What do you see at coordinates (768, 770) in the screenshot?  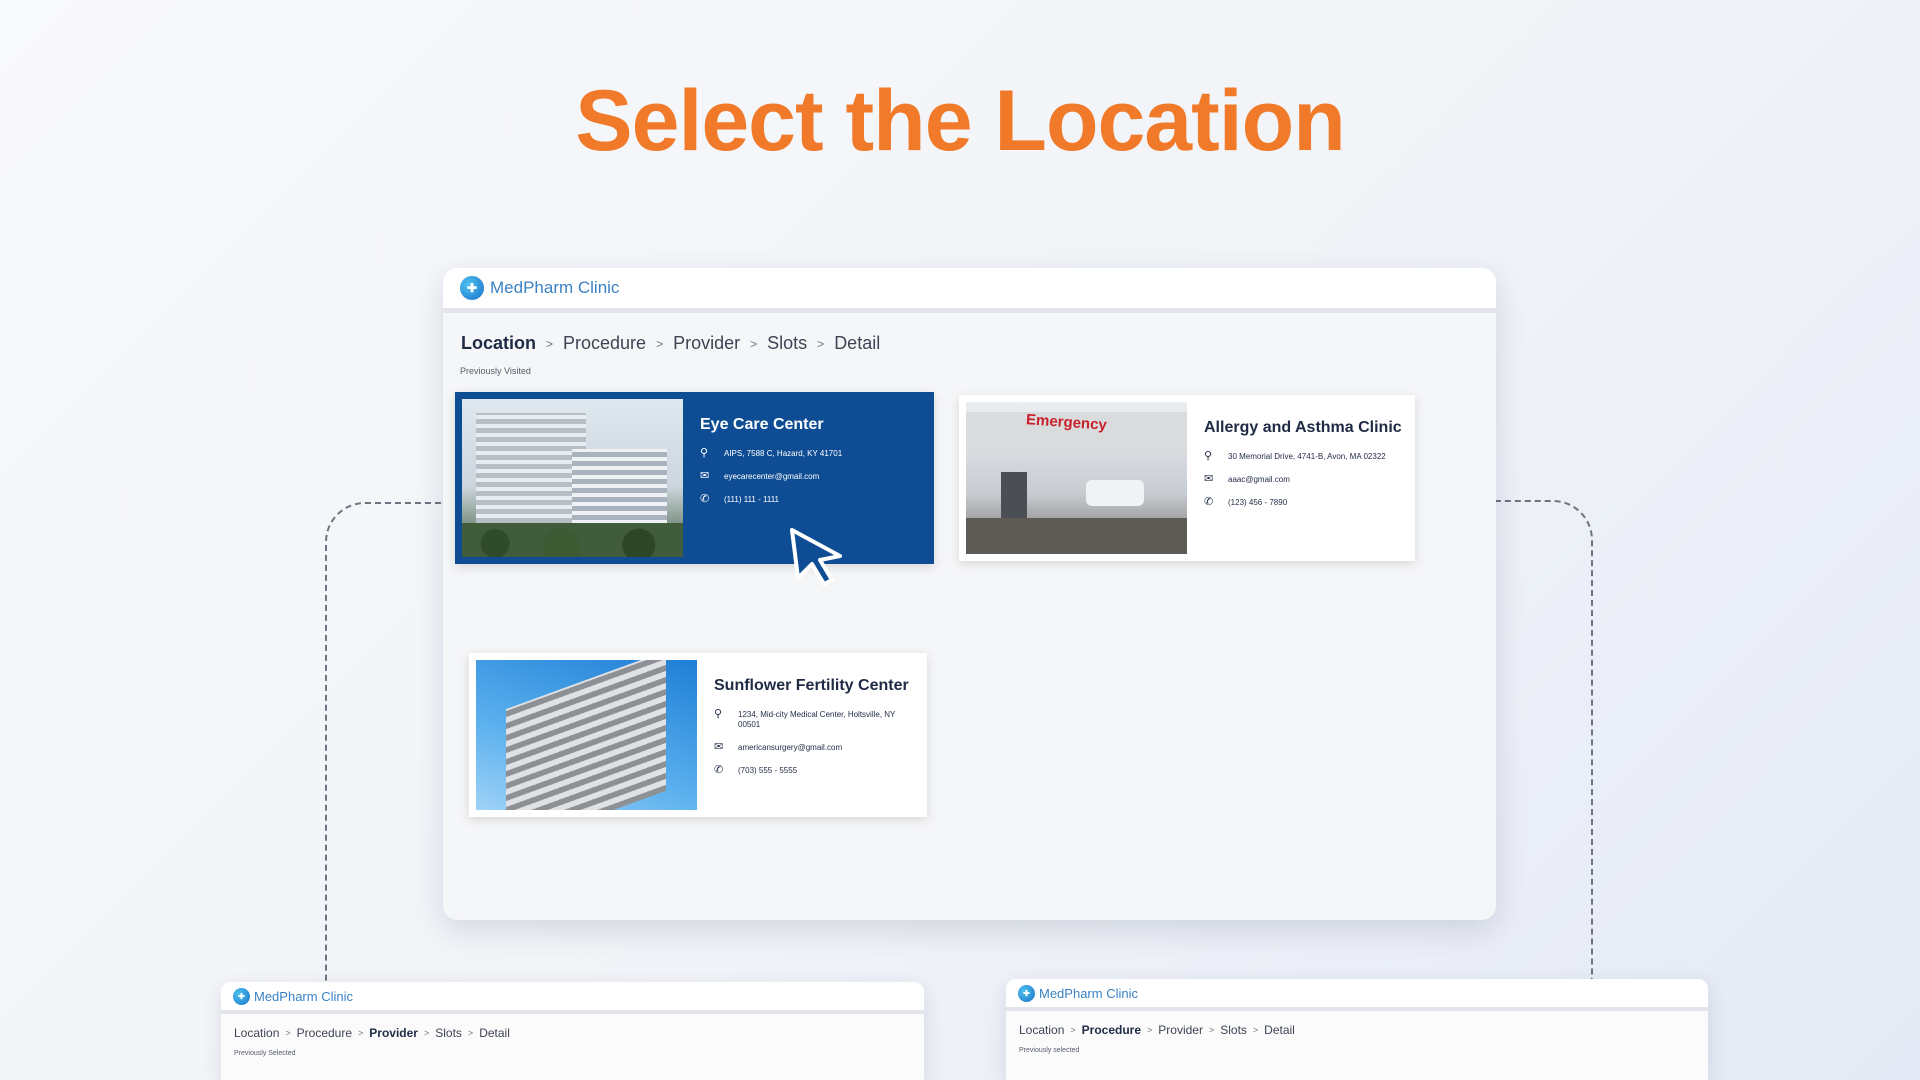 I see `location-phone: (703) 555 - 5555` at bounding box center [768, 770].